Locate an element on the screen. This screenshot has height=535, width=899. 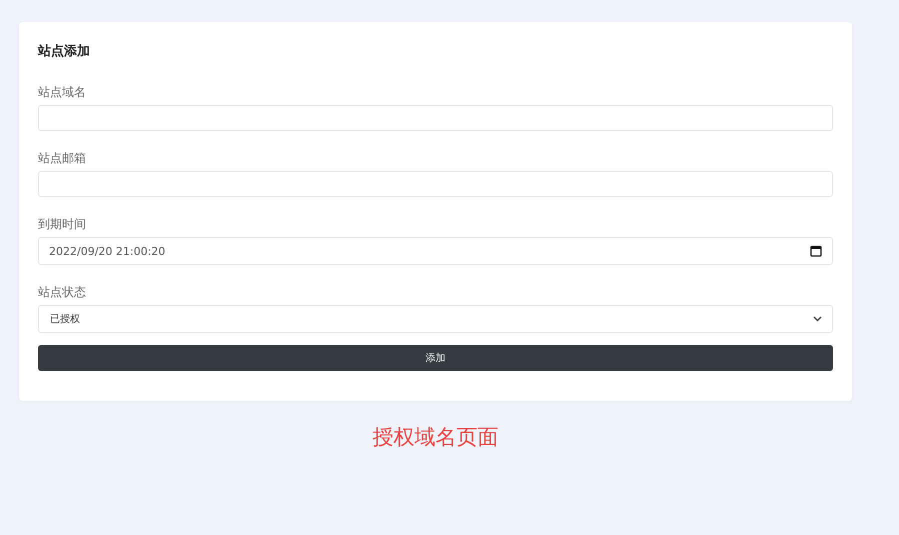
add-button: 添加 is located at coordinates (435, 358).